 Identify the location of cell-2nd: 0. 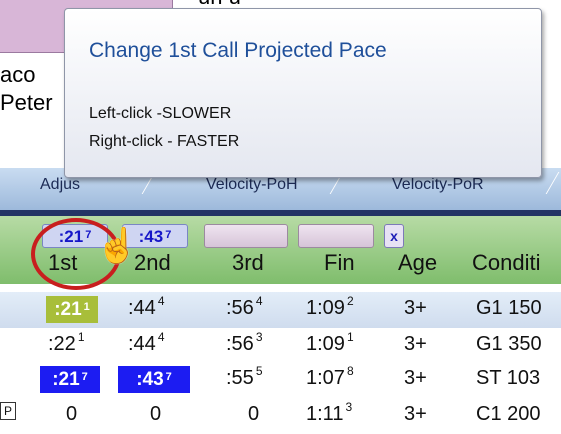
(156, 414).